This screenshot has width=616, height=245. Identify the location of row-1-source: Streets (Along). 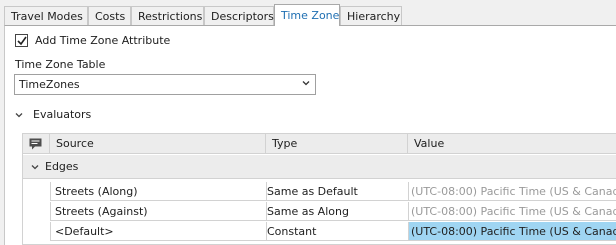
(158, 191).